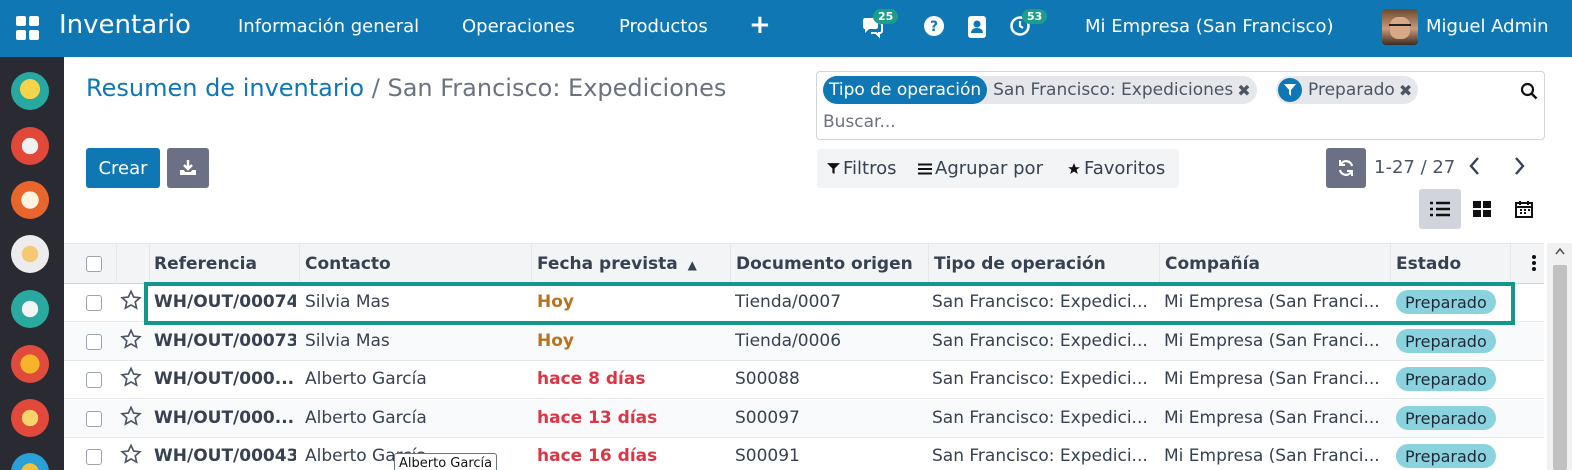 This screenshot has height=470, width=1572. I want to click on group-by-label: Agrupar por, so click(989, 168).